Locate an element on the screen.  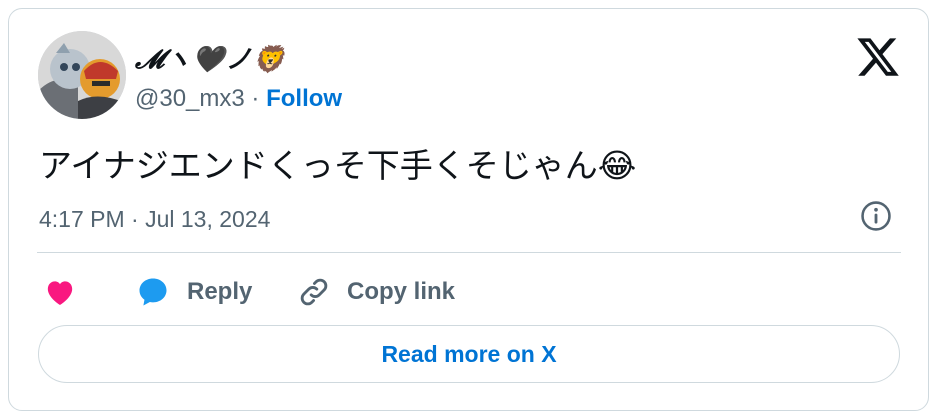
link-icon is located at coordinates (314, 292).